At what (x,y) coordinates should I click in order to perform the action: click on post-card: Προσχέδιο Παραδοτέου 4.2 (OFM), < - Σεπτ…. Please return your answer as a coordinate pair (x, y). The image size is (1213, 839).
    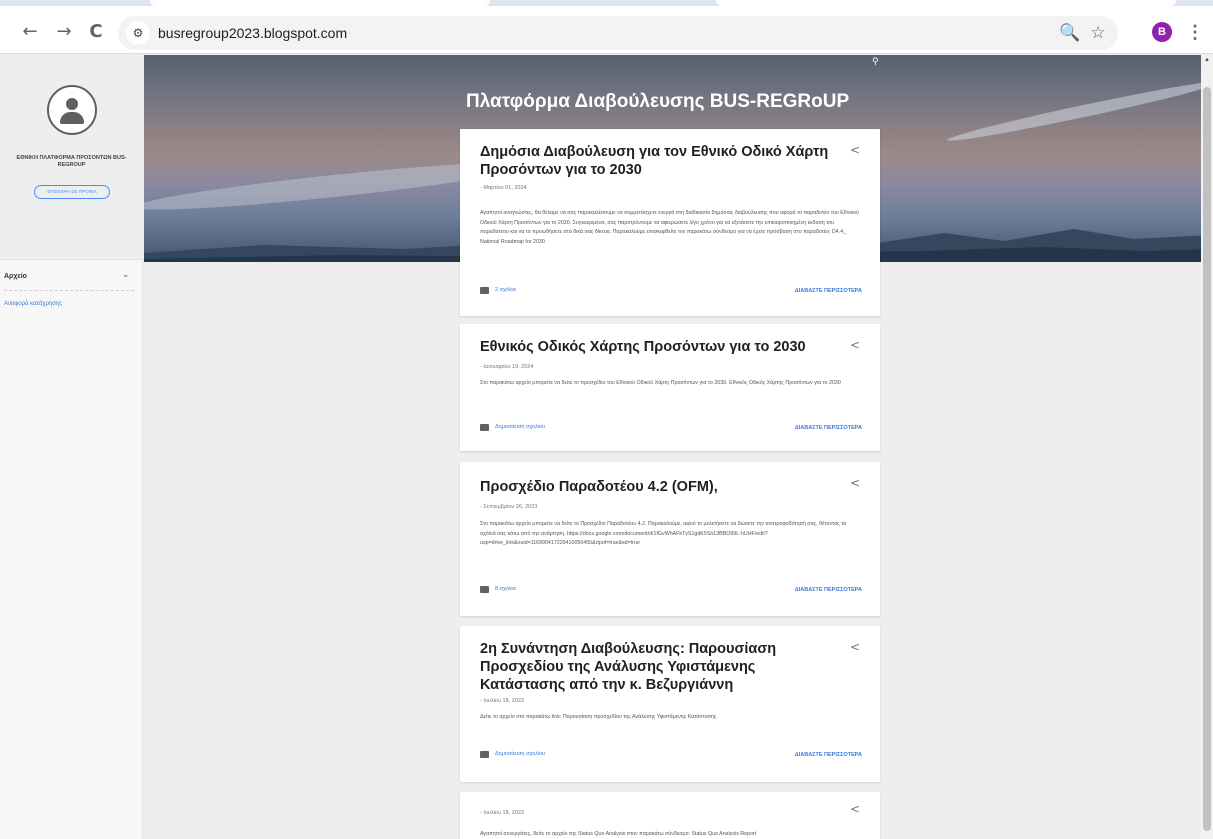
    Looking at the image, I should click on (670, 539).